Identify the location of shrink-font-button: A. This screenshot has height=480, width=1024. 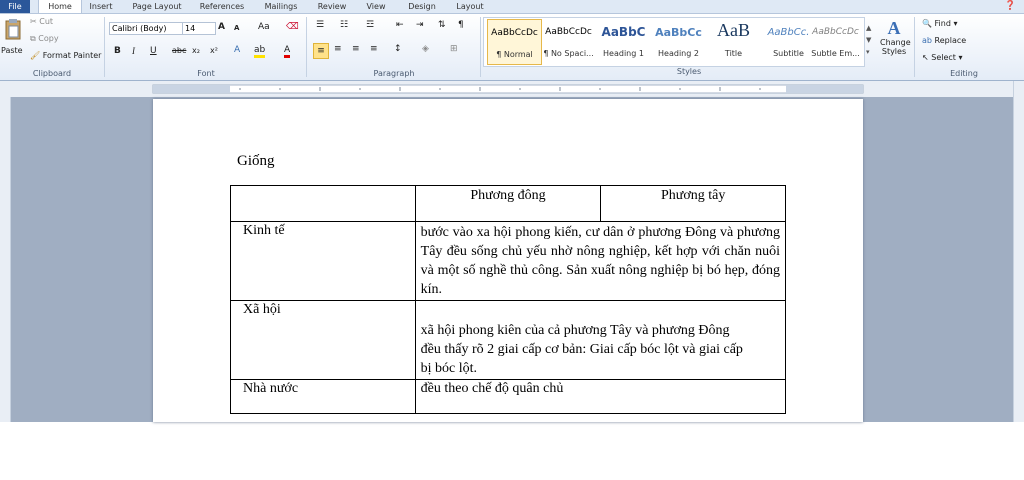
(236, 28).